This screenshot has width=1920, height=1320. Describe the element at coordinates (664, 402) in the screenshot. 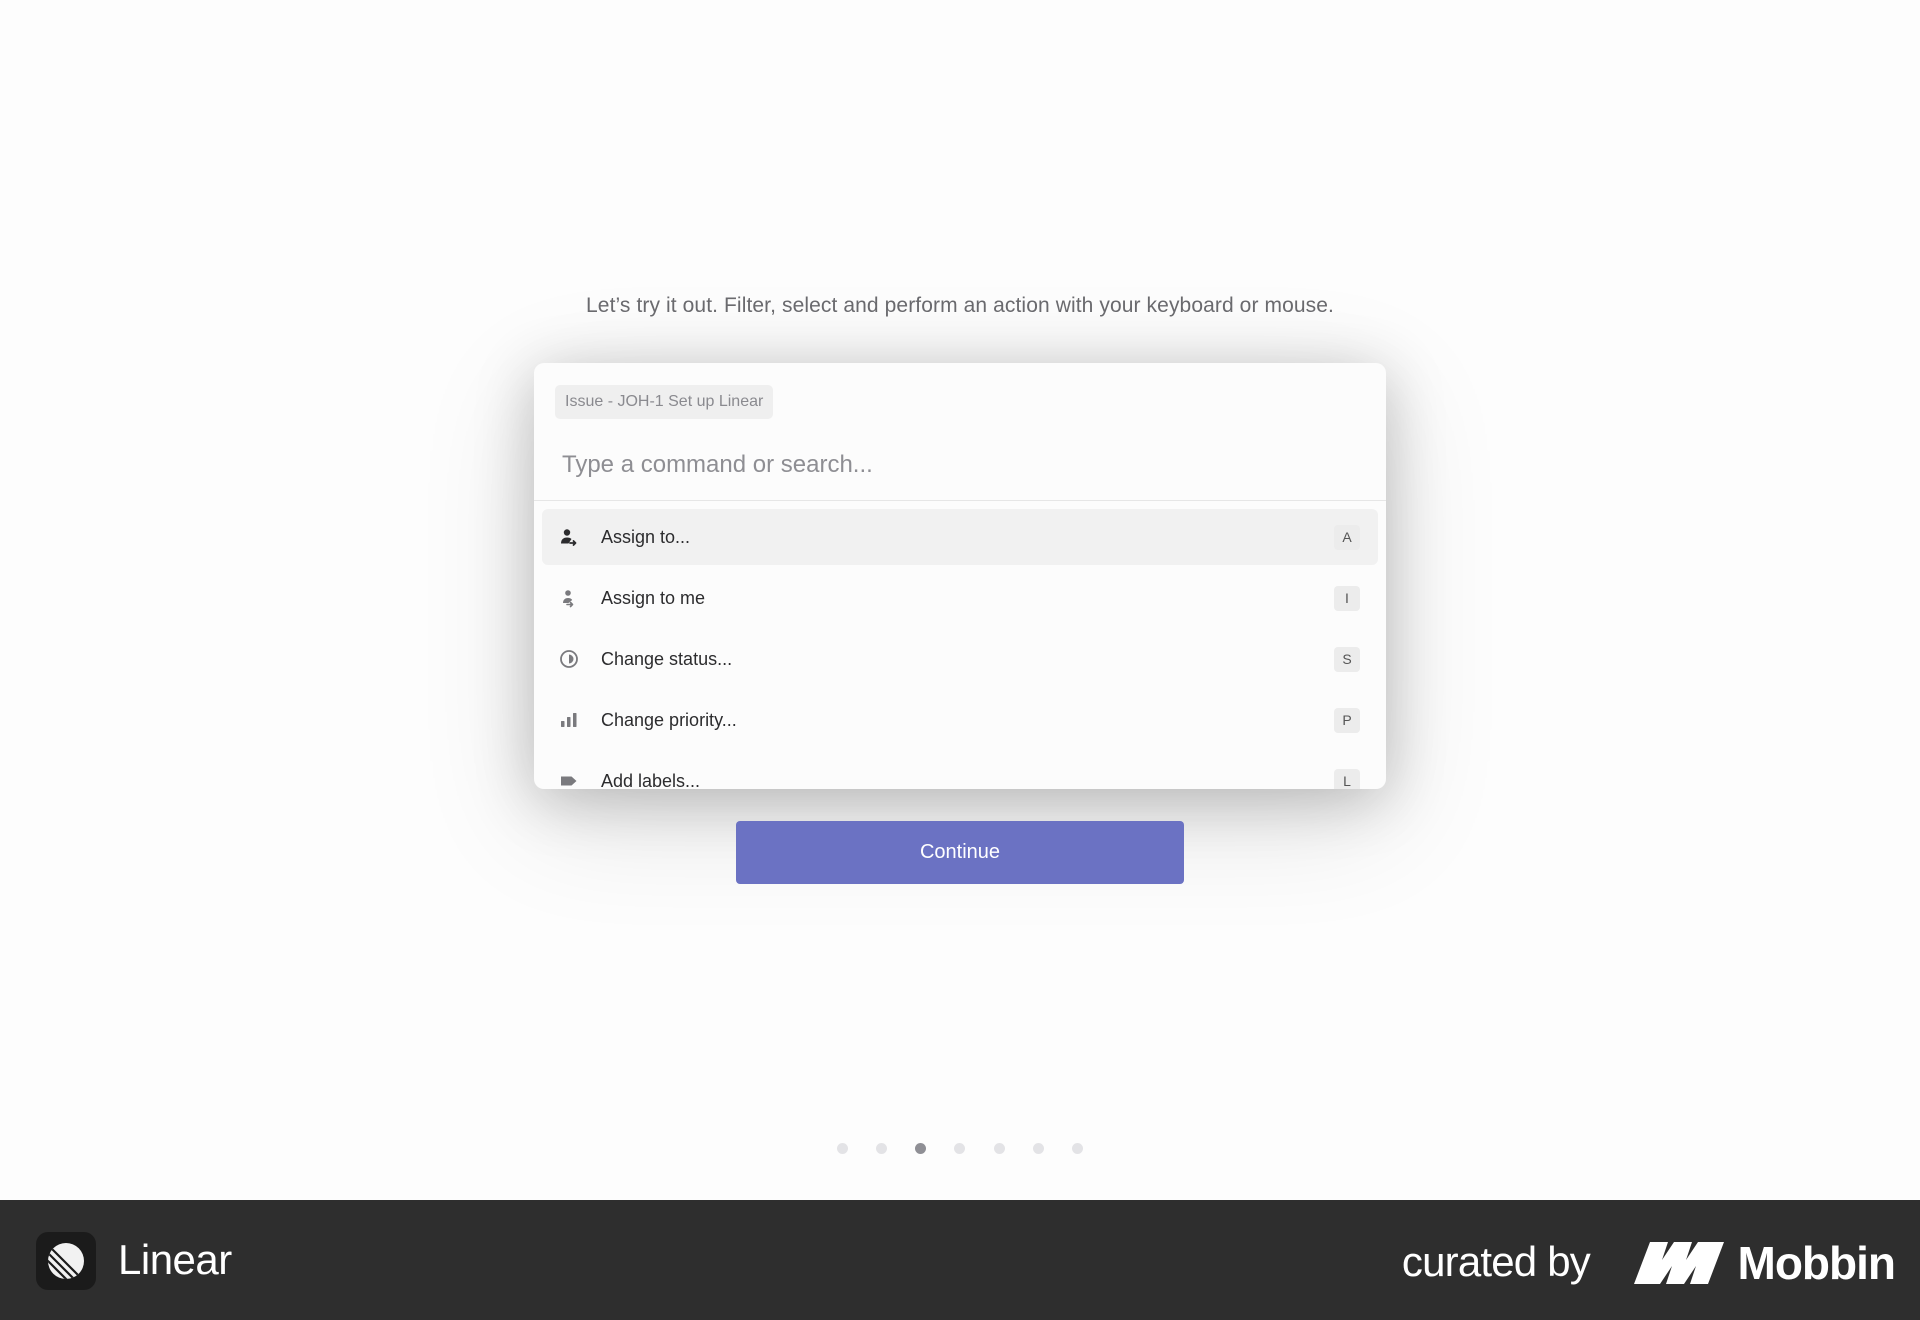

I see `context-chip: Issue - JOH-1 Set up Linear` at that location.